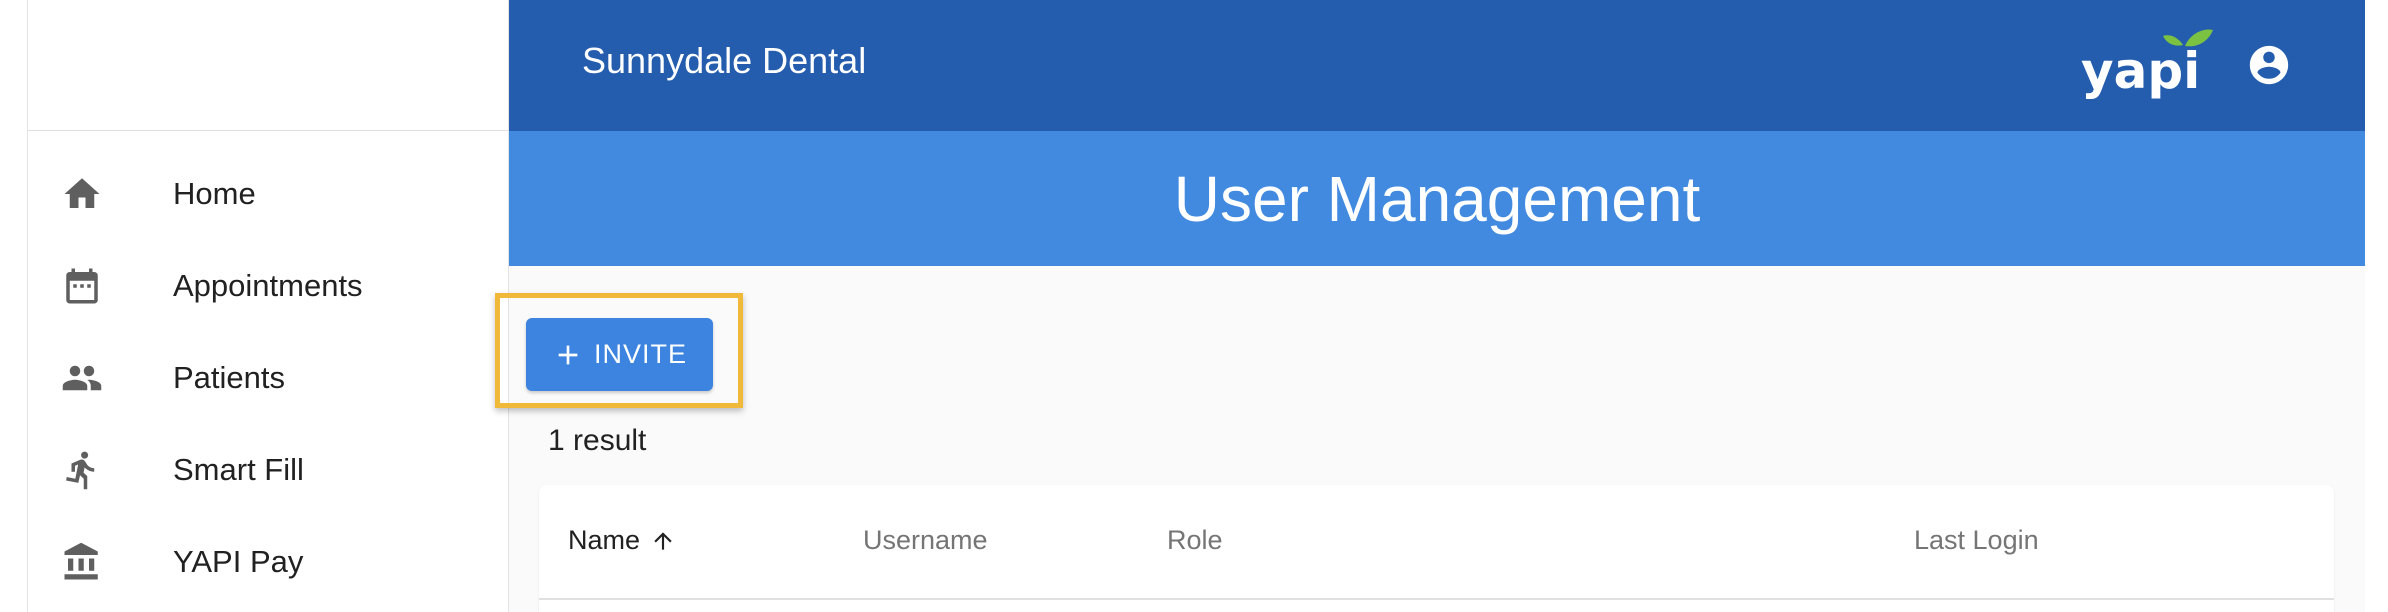 The height and width of the screenshot is (612, 2388). What do you see at coordinates (82, 470) in the screenshot?
I see `running-person-icon` at bounding box center [82, 470].